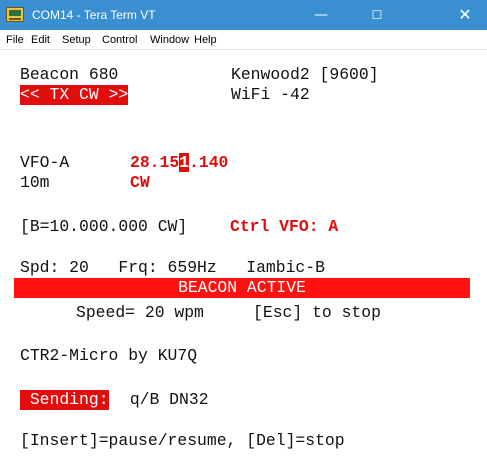  What do you see at coordinates (35, 182) in the screenshot?
I see `band-label: 10m` at bounding box center [35, 182].